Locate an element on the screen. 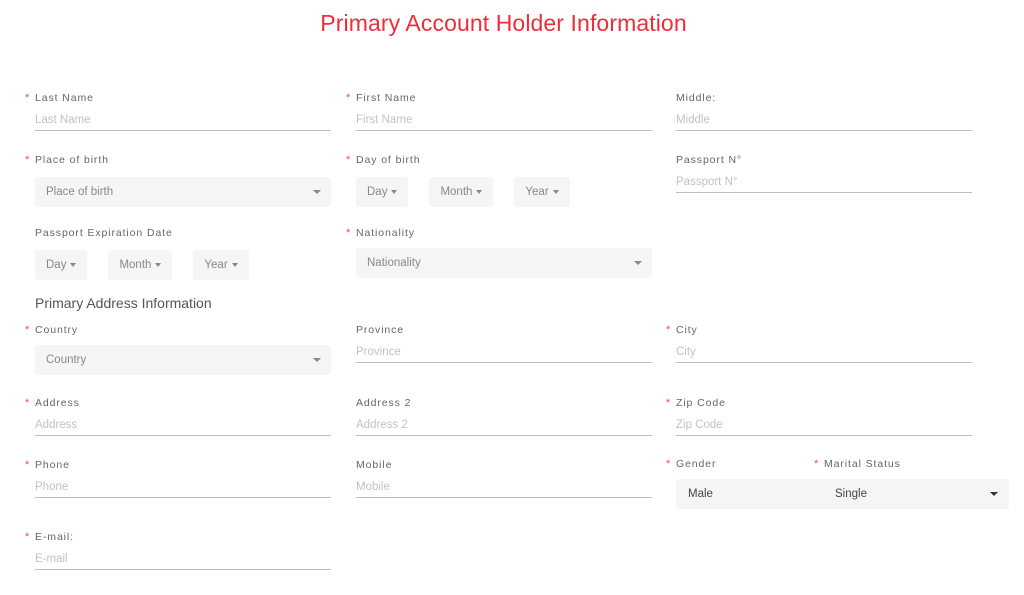  nationality-select: Nationality is located at coordinates (504, 263).